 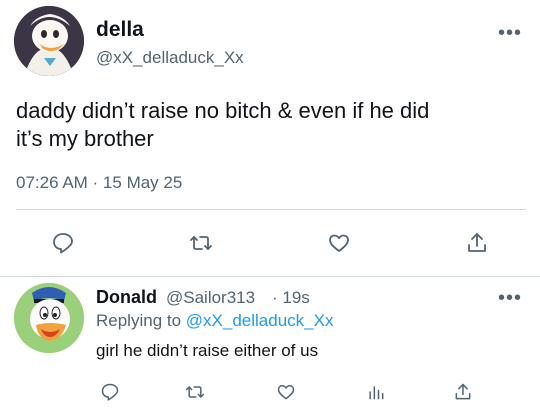 I want to click on more-options-icon: •••, so click(x=510, y=33).